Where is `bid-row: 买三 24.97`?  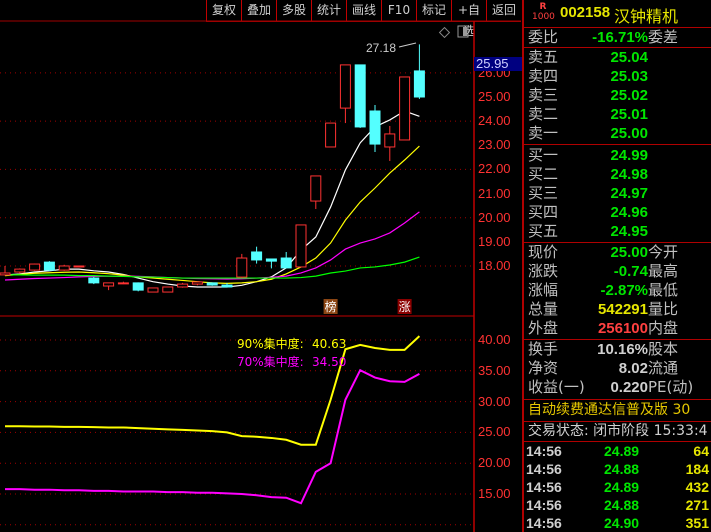
bid-row: 买三 24.97 is located at coordinates (619, 193).